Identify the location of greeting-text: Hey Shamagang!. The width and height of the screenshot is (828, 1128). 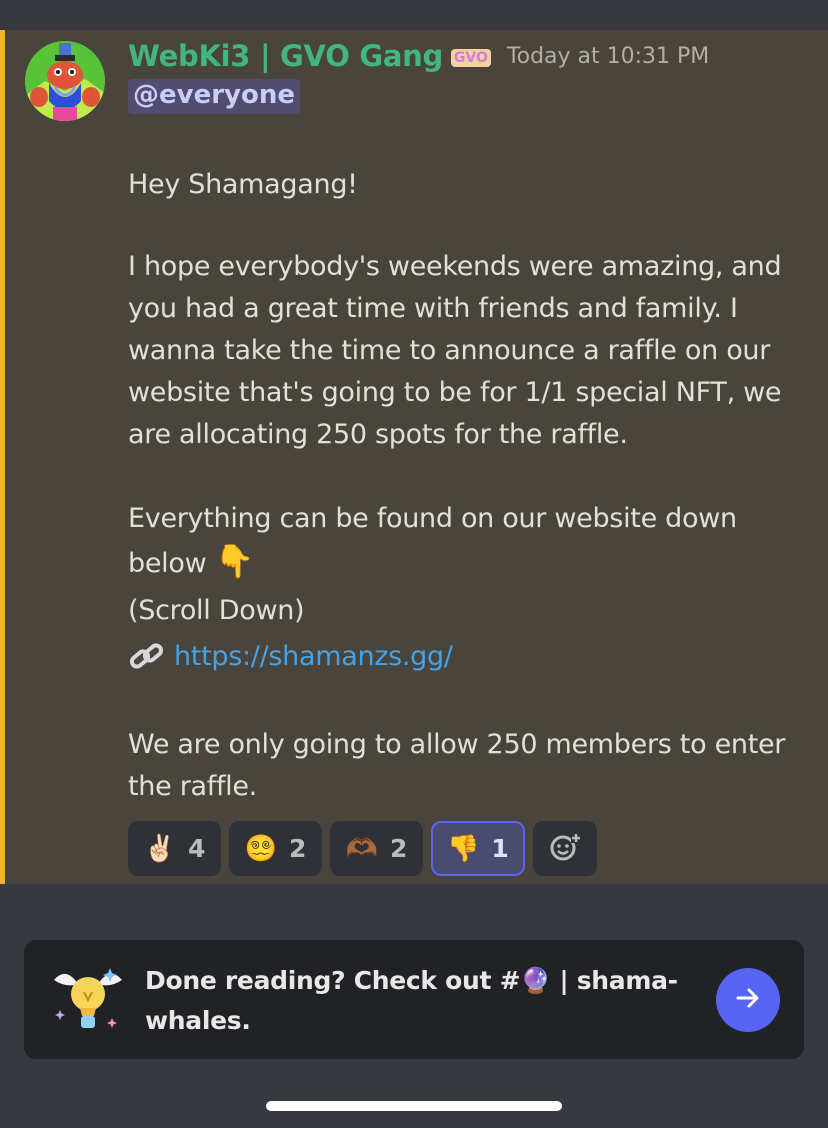
(243, 184).